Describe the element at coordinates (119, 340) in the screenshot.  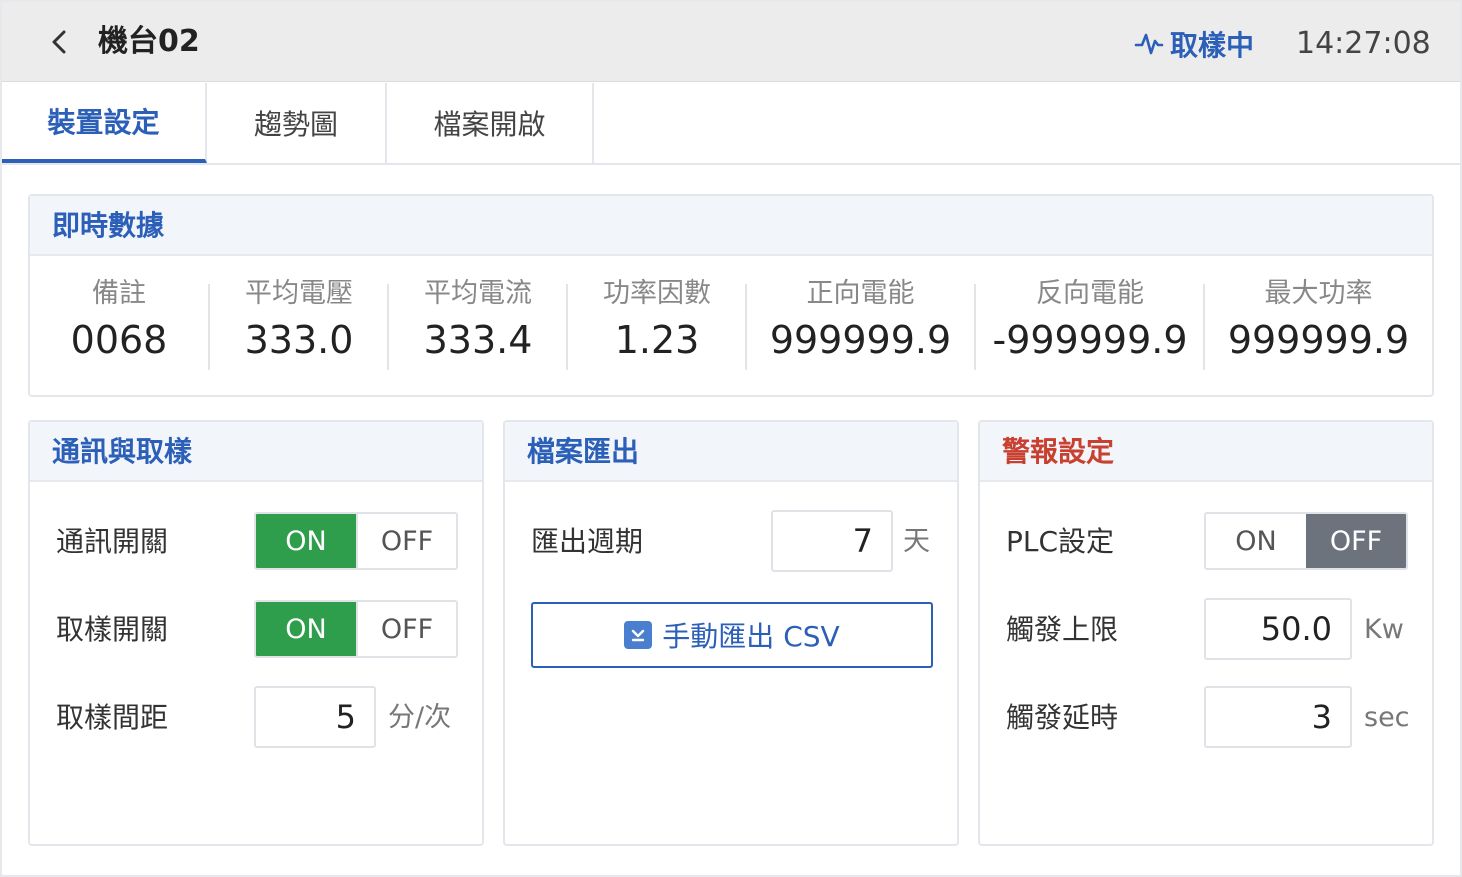
I see `stat-value: 0068` at that location.